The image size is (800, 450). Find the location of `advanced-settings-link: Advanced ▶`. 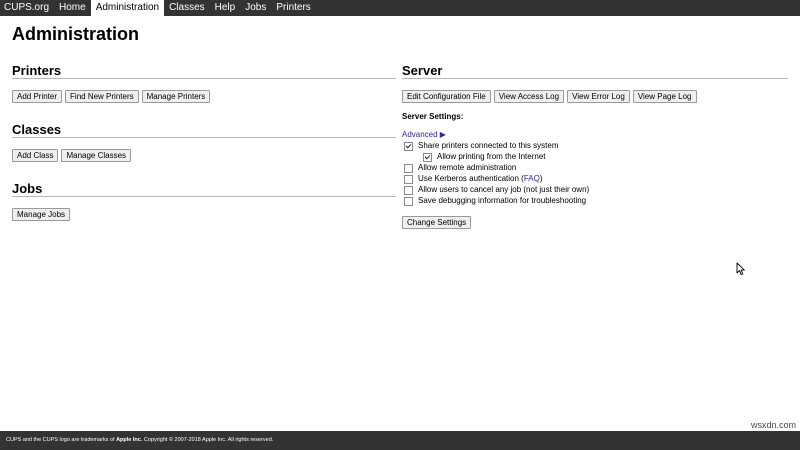

advanced-settings-link: Advanced ▶ is located at coordinates (424, 135).